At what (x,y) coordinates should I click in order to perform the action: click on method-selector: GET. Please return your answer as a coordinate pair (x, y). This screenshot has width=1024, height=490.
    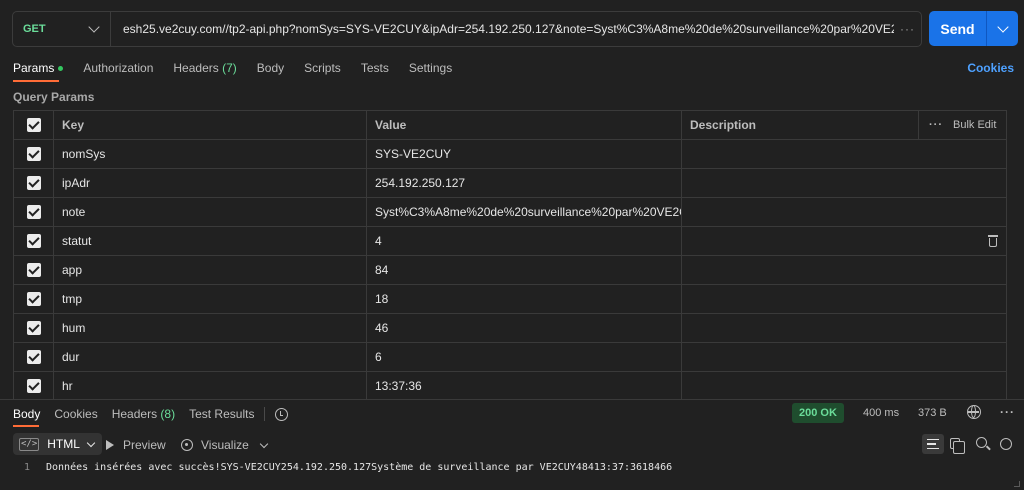
    Looking at the image, I should click on (62, 29).